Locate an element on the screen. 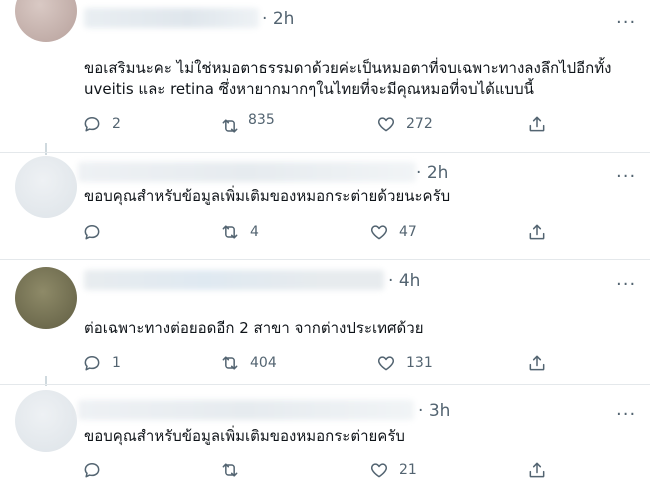 The image size is (650, 491). retweet-button: 404 is located at coordinates (248, 363).